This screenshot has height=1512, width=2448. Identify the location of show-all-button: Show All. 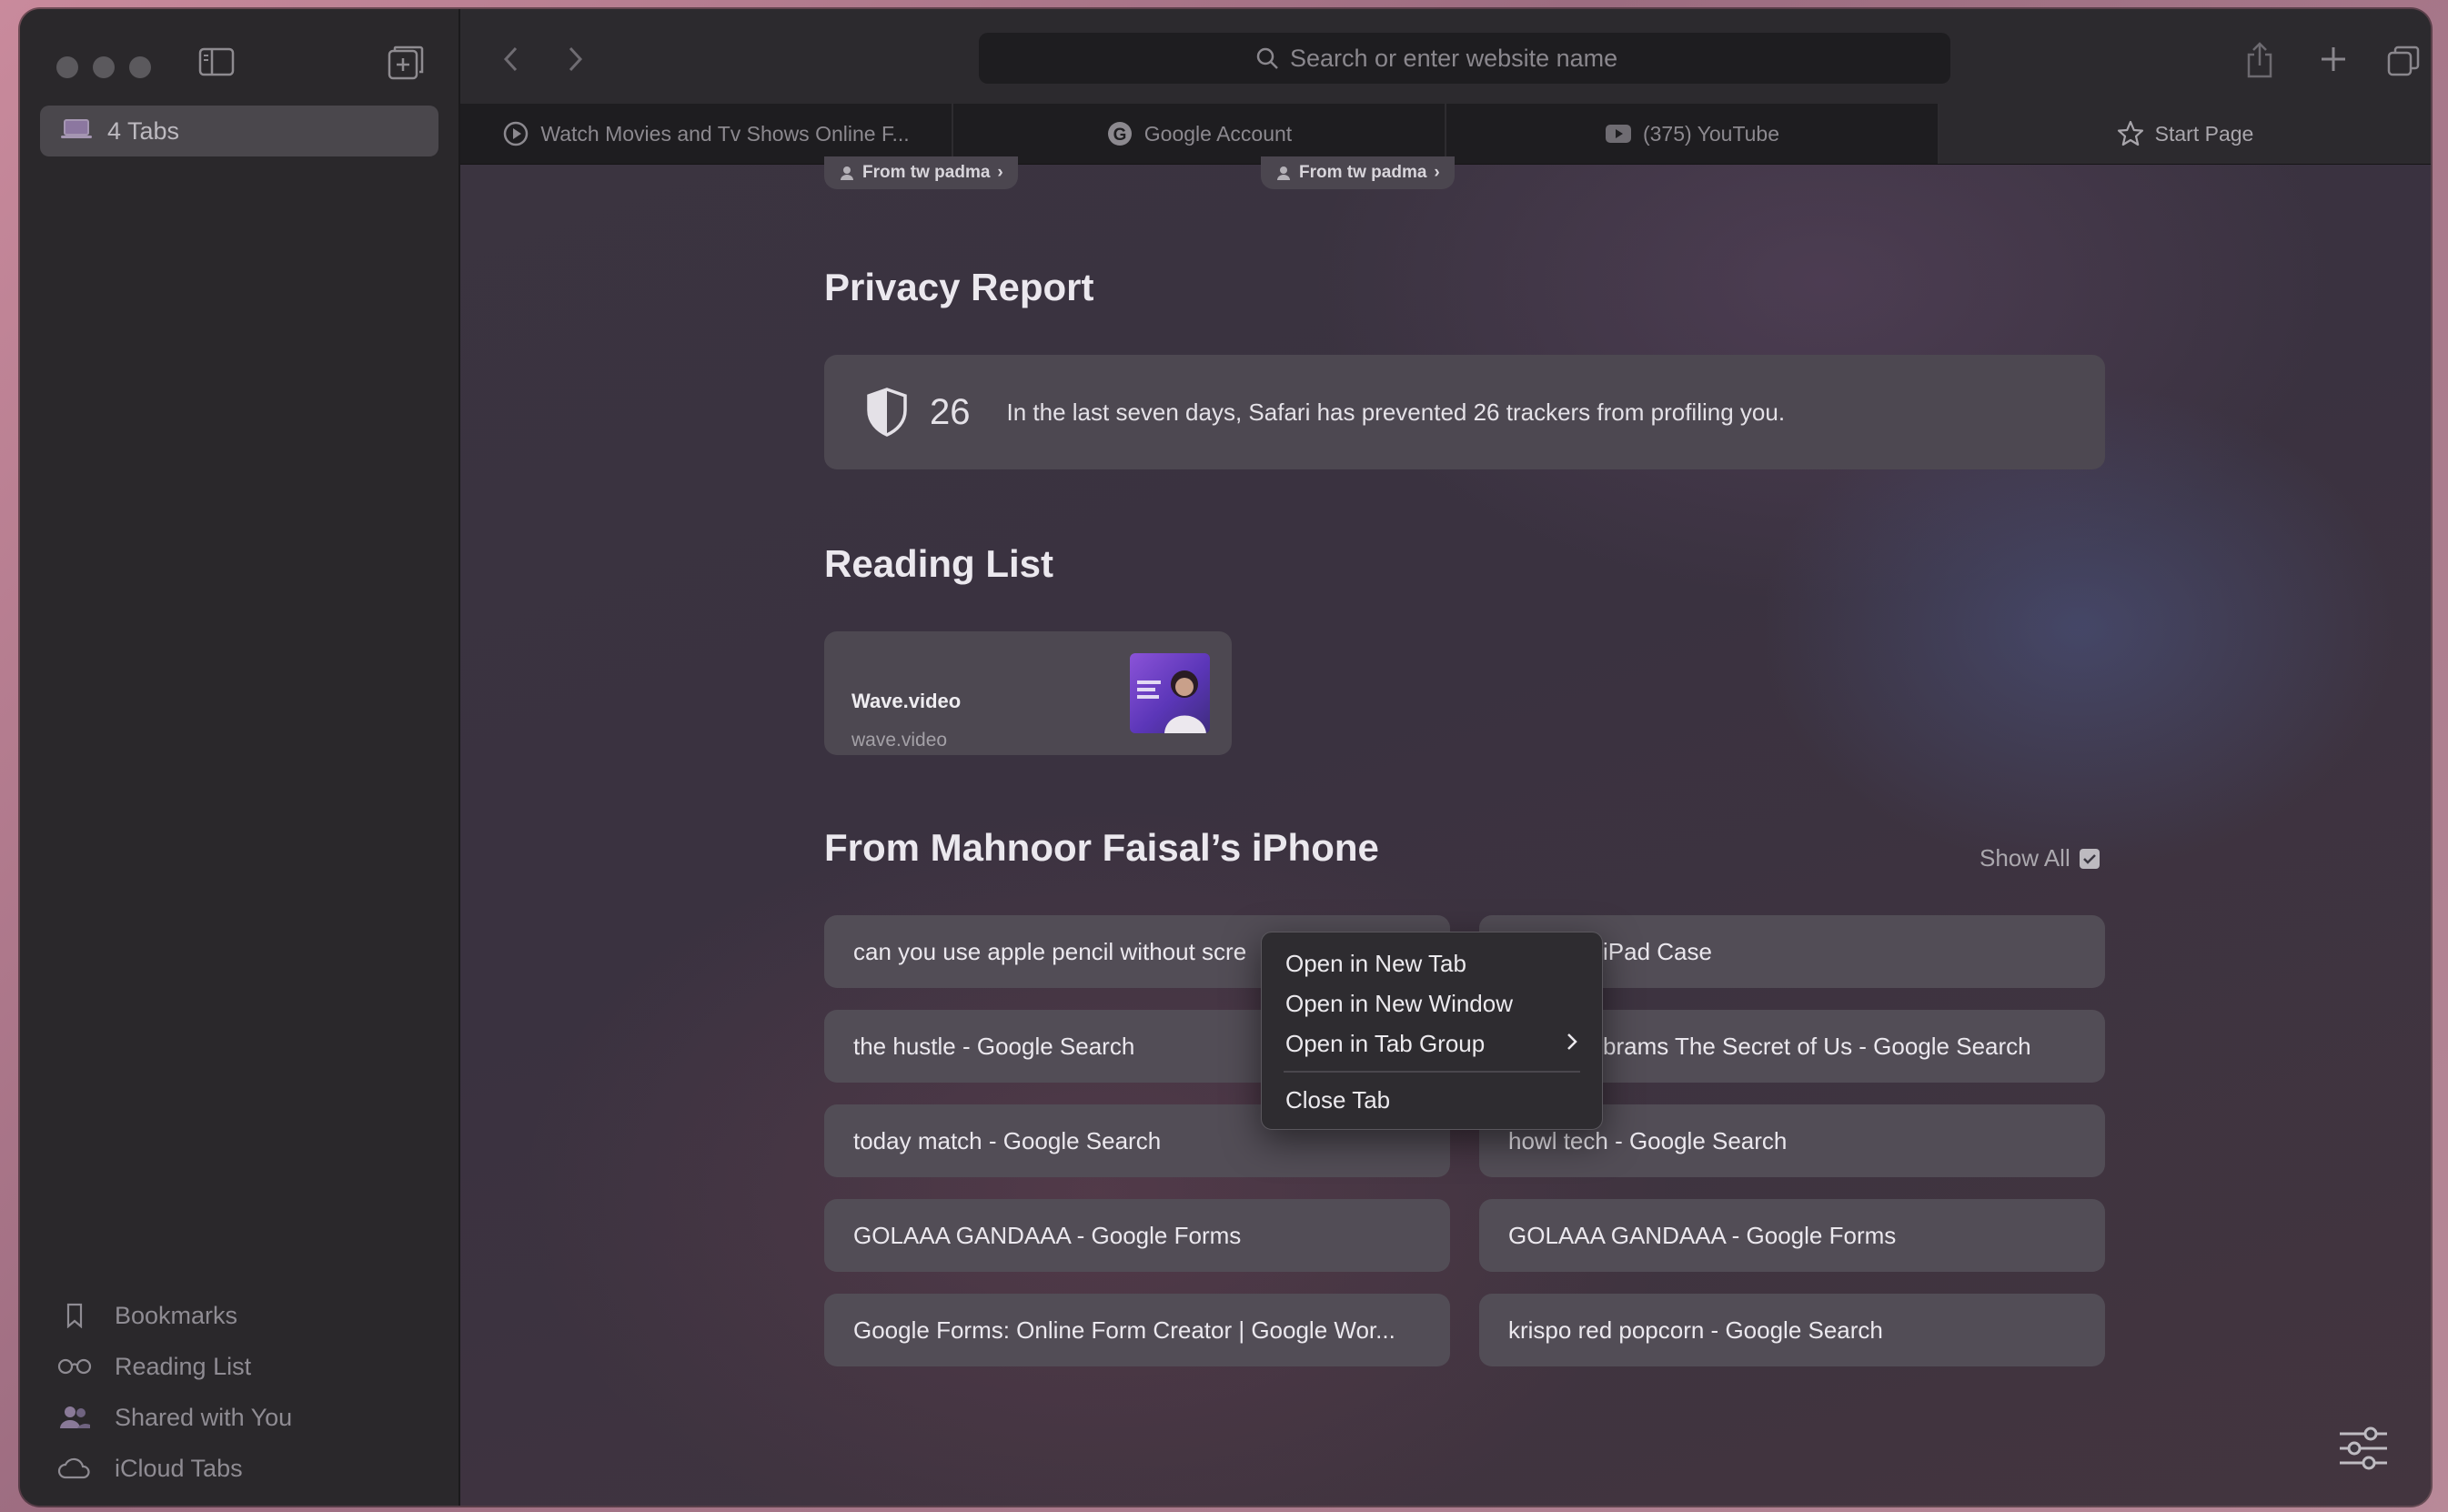
(2040, 858).